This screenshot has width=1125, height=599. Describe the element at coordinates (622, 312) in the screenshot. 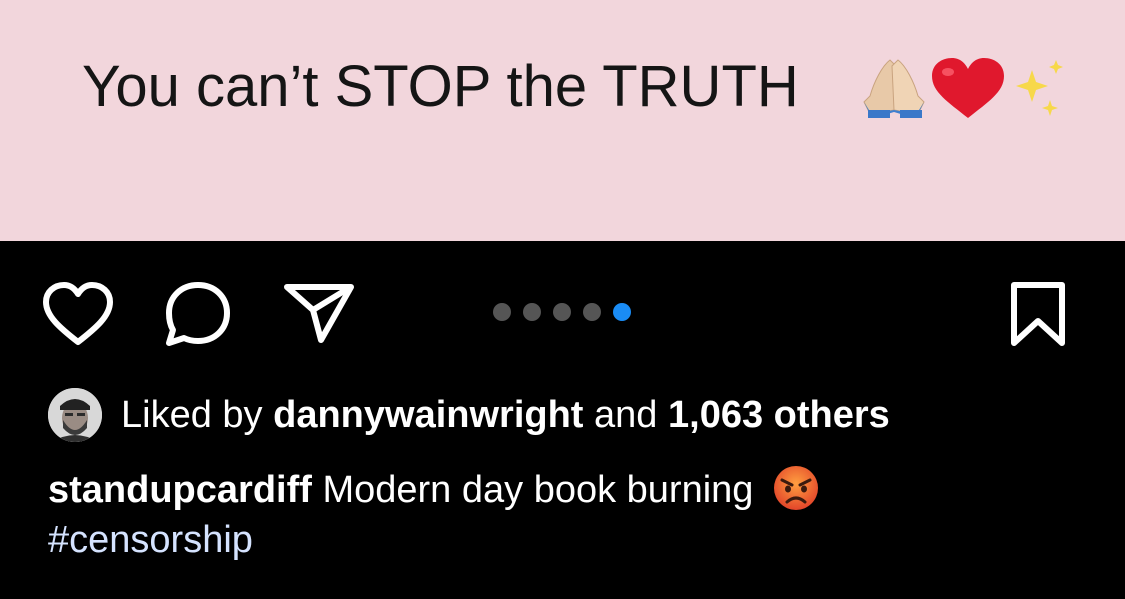

I see `carousel-dot-active` at that location.